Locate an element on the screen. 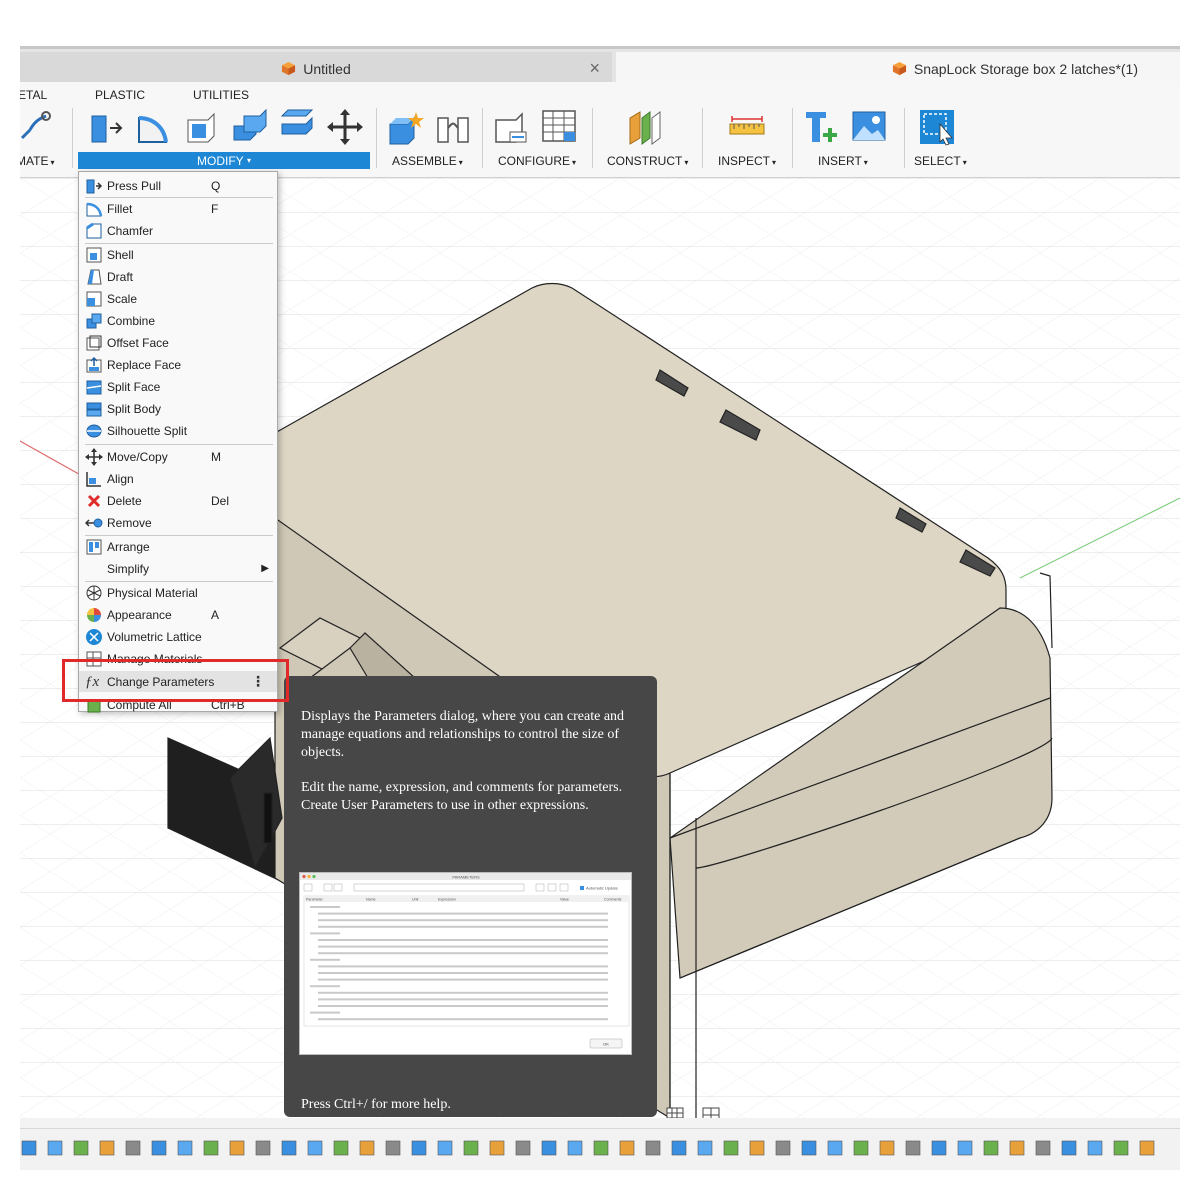 Image resolution: width=1200 pixels, height=1200 pixels. select-icon is located at coordinates (937, 127).